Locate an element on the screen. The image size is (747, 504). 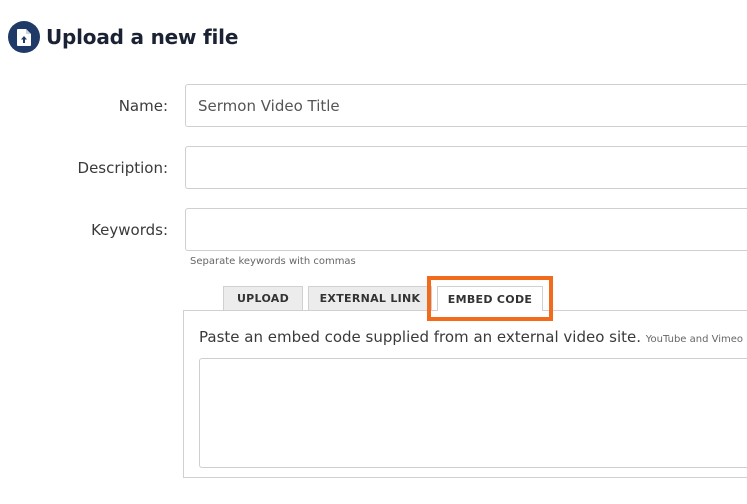
tab-external-link: EXTERNAL LINK is located at coordinates (370, 298).